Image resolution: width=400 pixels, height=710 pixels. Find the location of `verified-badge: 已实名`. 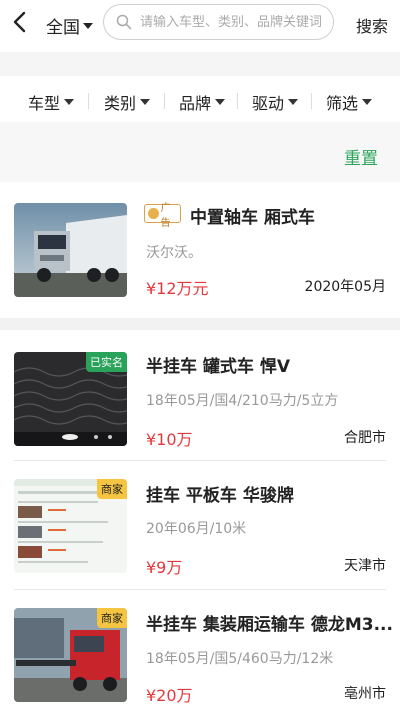

verified-badge: 已实名 is located at coordinates (106, 362).